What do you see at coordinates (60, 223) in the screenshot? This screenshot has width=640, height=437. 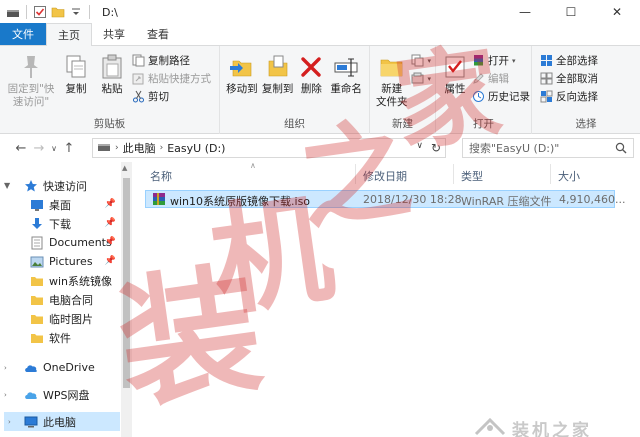 I see `nav-downloads: 下载 📌` at bounding box center [60, 223].